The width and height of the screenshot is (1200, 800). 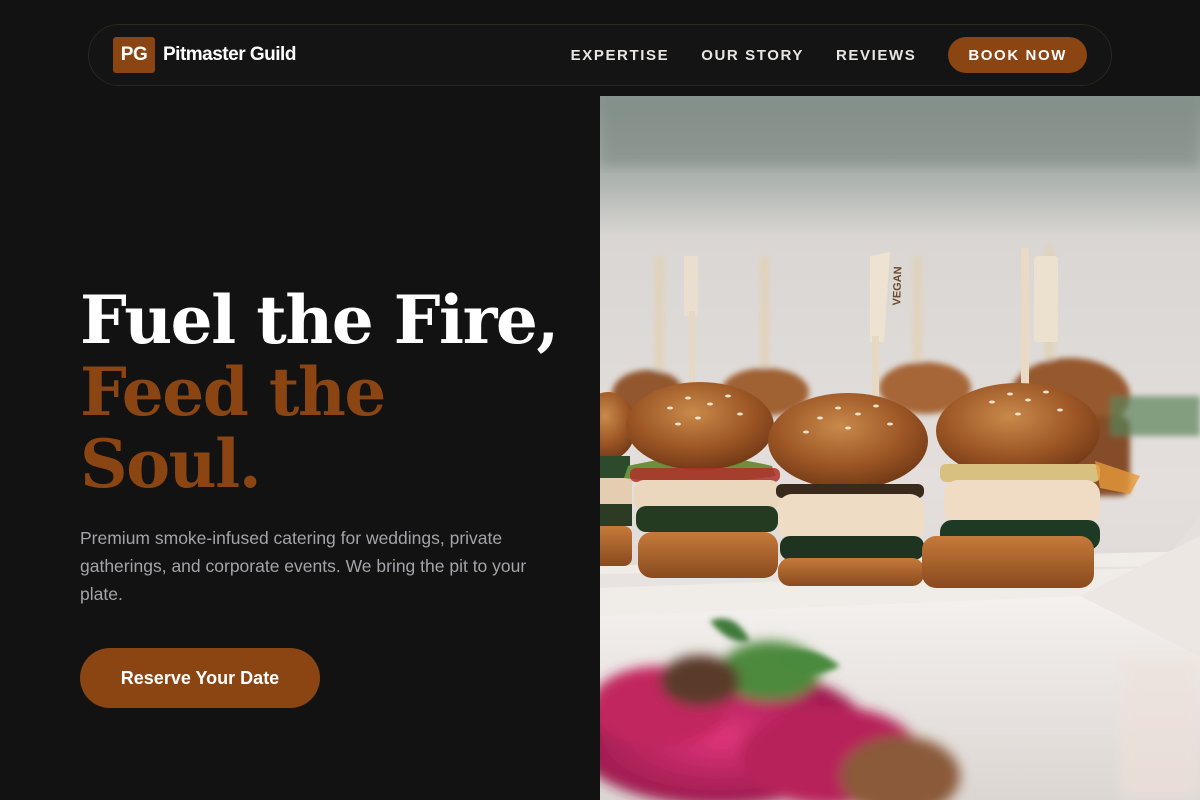 I want to click on hero-title: Fuel the Fire, Feed the Soul., so click(x=319, y=392).